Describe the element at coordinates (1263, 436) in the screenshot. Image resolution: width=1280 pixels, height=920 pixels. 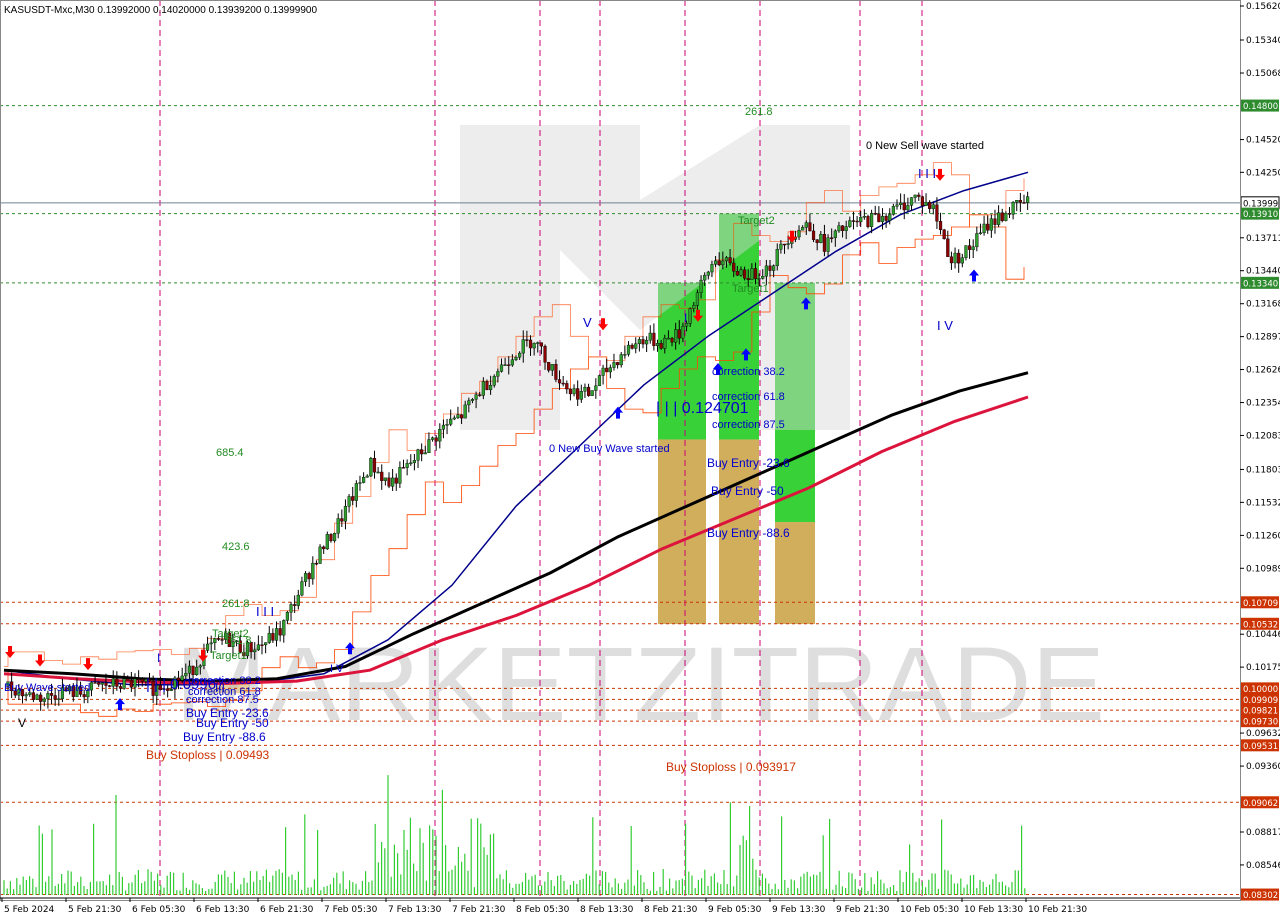
I see `y-tick-label: 0.12083` at that location.